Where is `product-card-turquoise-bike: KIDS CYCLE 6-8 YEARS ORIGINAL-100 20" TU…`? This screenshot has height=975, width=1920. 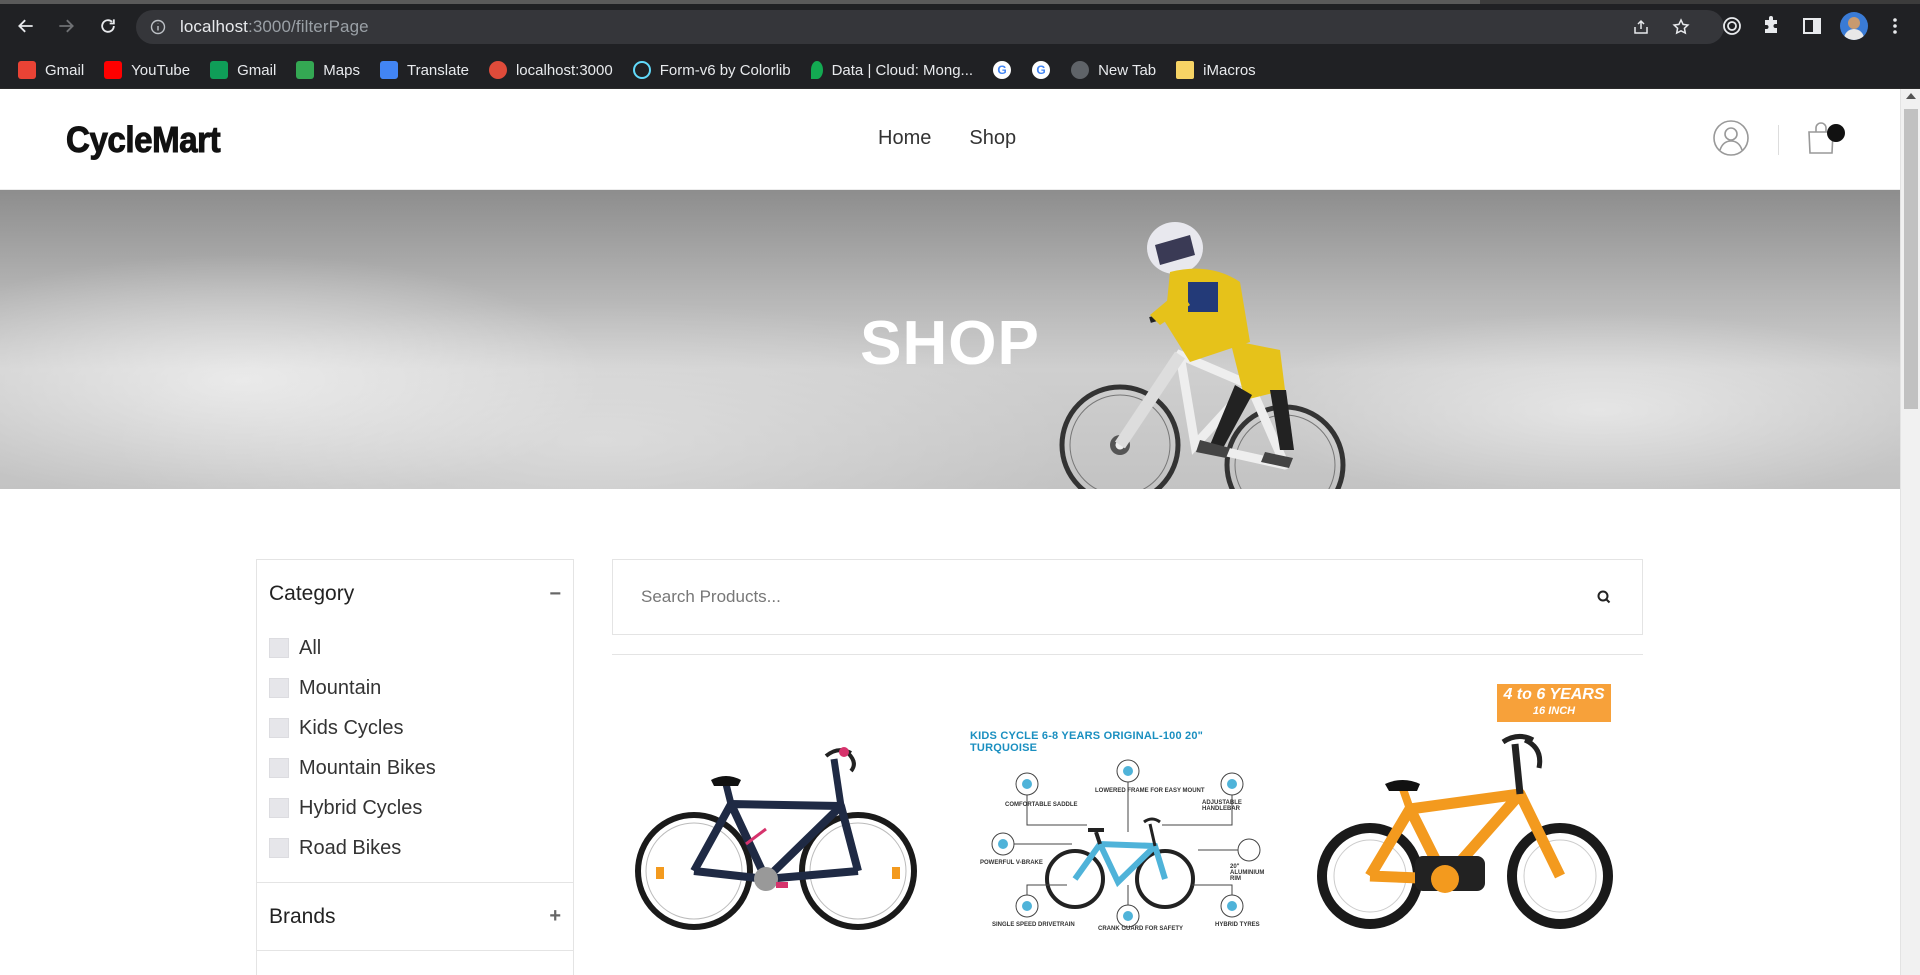 product-card-turquoise-bike: KIDS CYCLE 6-8 YEARS ORIGINAL-100 20" TU… is located at coordinates (1120, 809).